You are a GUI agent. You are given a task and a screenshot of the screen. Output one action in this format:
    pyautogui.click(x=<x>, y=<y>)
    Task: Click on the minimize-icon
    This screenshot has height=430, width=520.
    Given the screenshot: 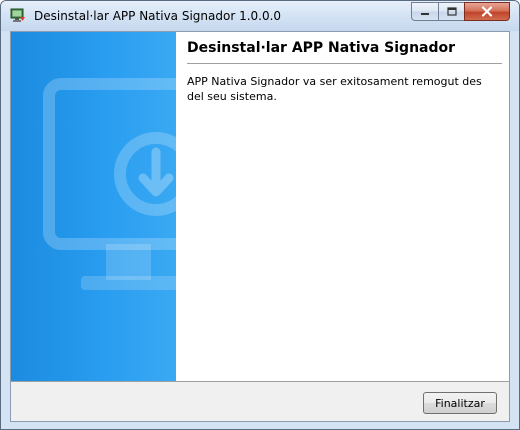 What is the action you would take?
    pyautogui.click(x=425, y=13)
    